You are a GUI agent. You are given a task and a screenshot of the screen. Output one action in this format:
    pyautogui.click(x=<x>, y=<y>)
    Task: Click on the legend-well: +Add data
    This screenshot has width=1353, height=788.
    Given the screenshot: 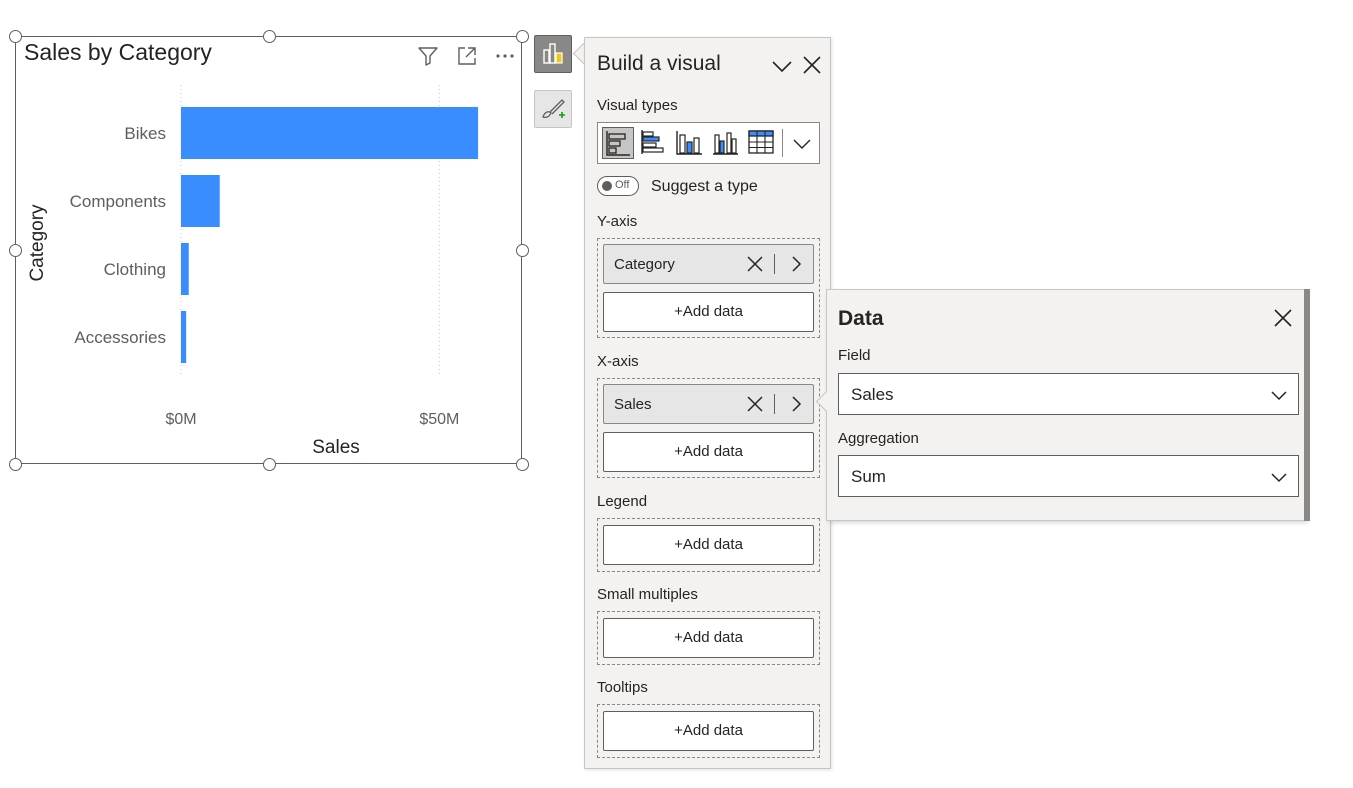 What is the action you would take?
    pyautogui.click(x=708, y=545)
    